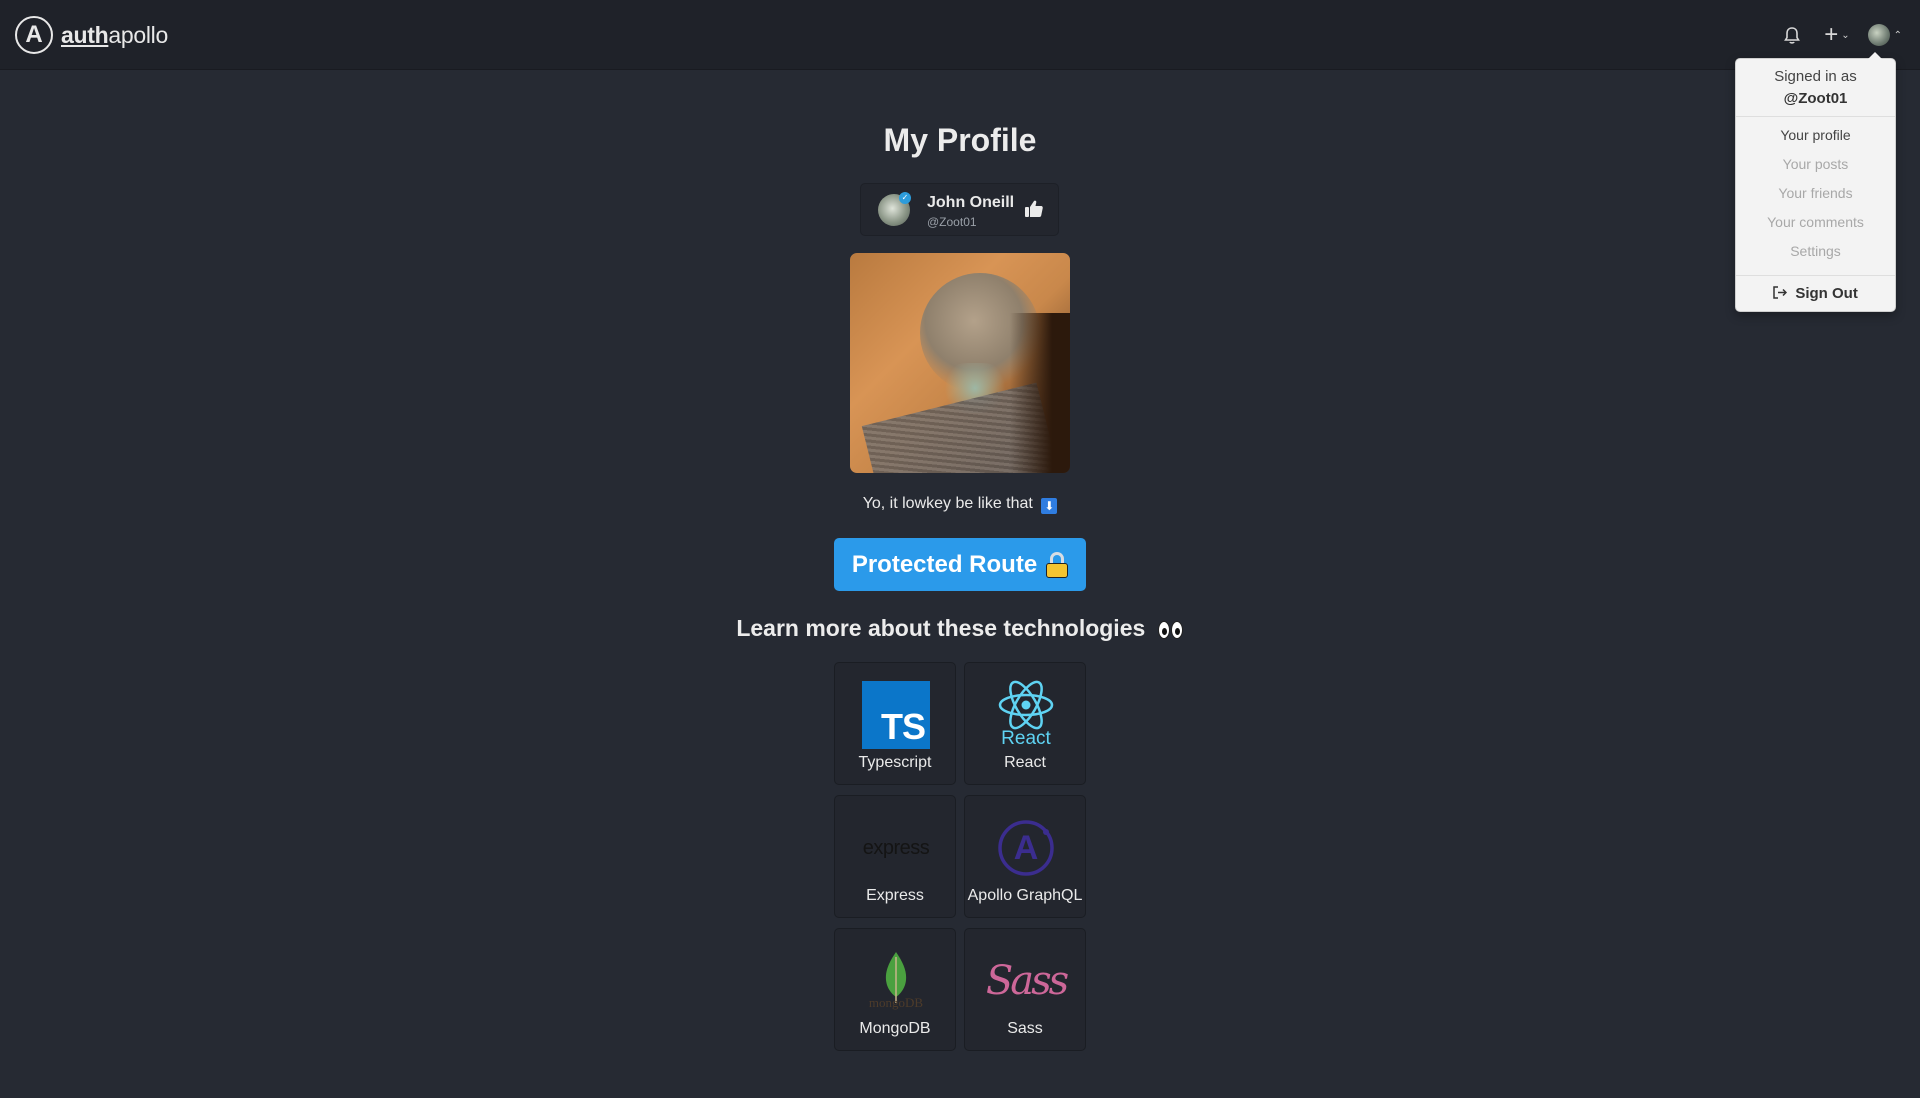  I want to click on protected-route-label: Protected Route, so click(944, 564).